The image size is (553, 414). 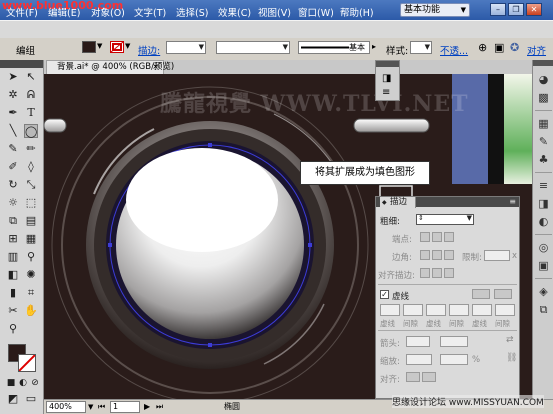 I want to click on stroke-icon: ≡, so click(x=543, y=185).